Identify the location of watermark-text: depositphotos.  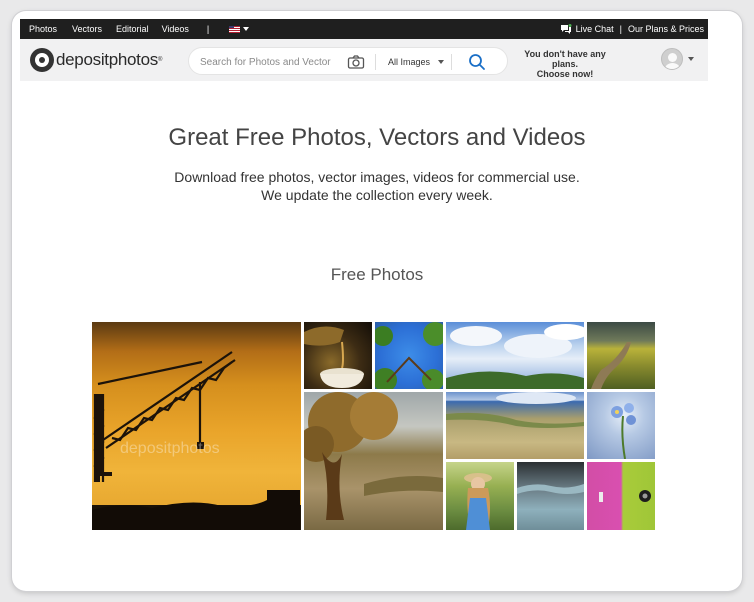
(170, 448).